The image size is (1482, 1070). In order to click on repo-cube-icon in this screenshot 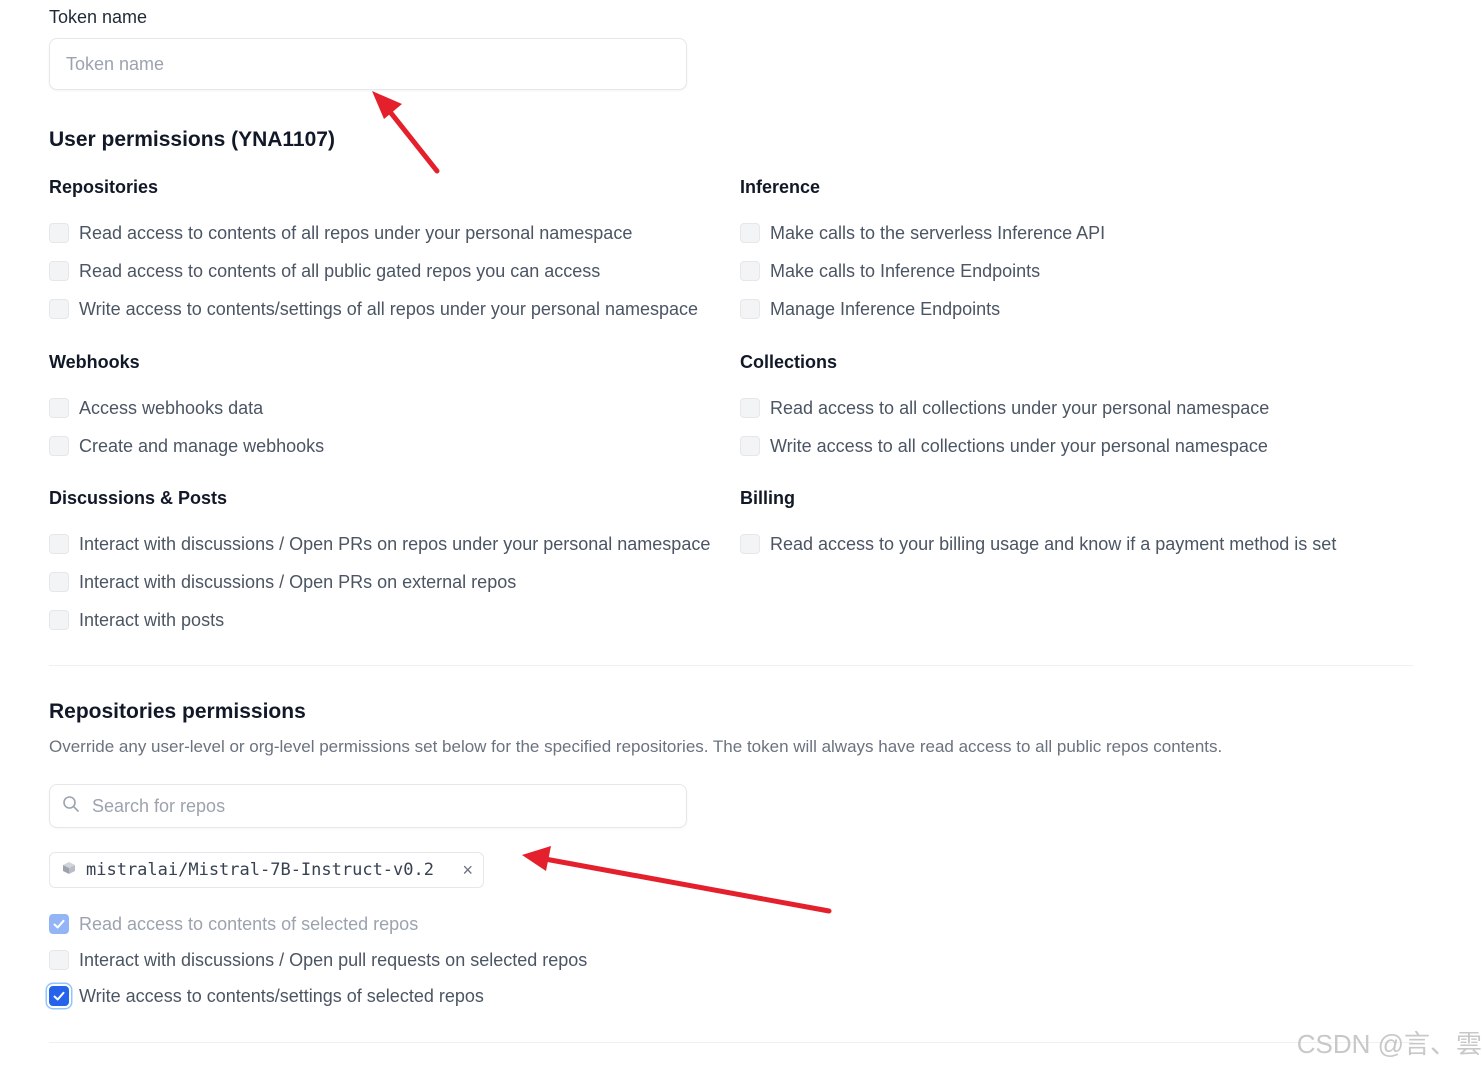, I will do `click(69, 870)`.